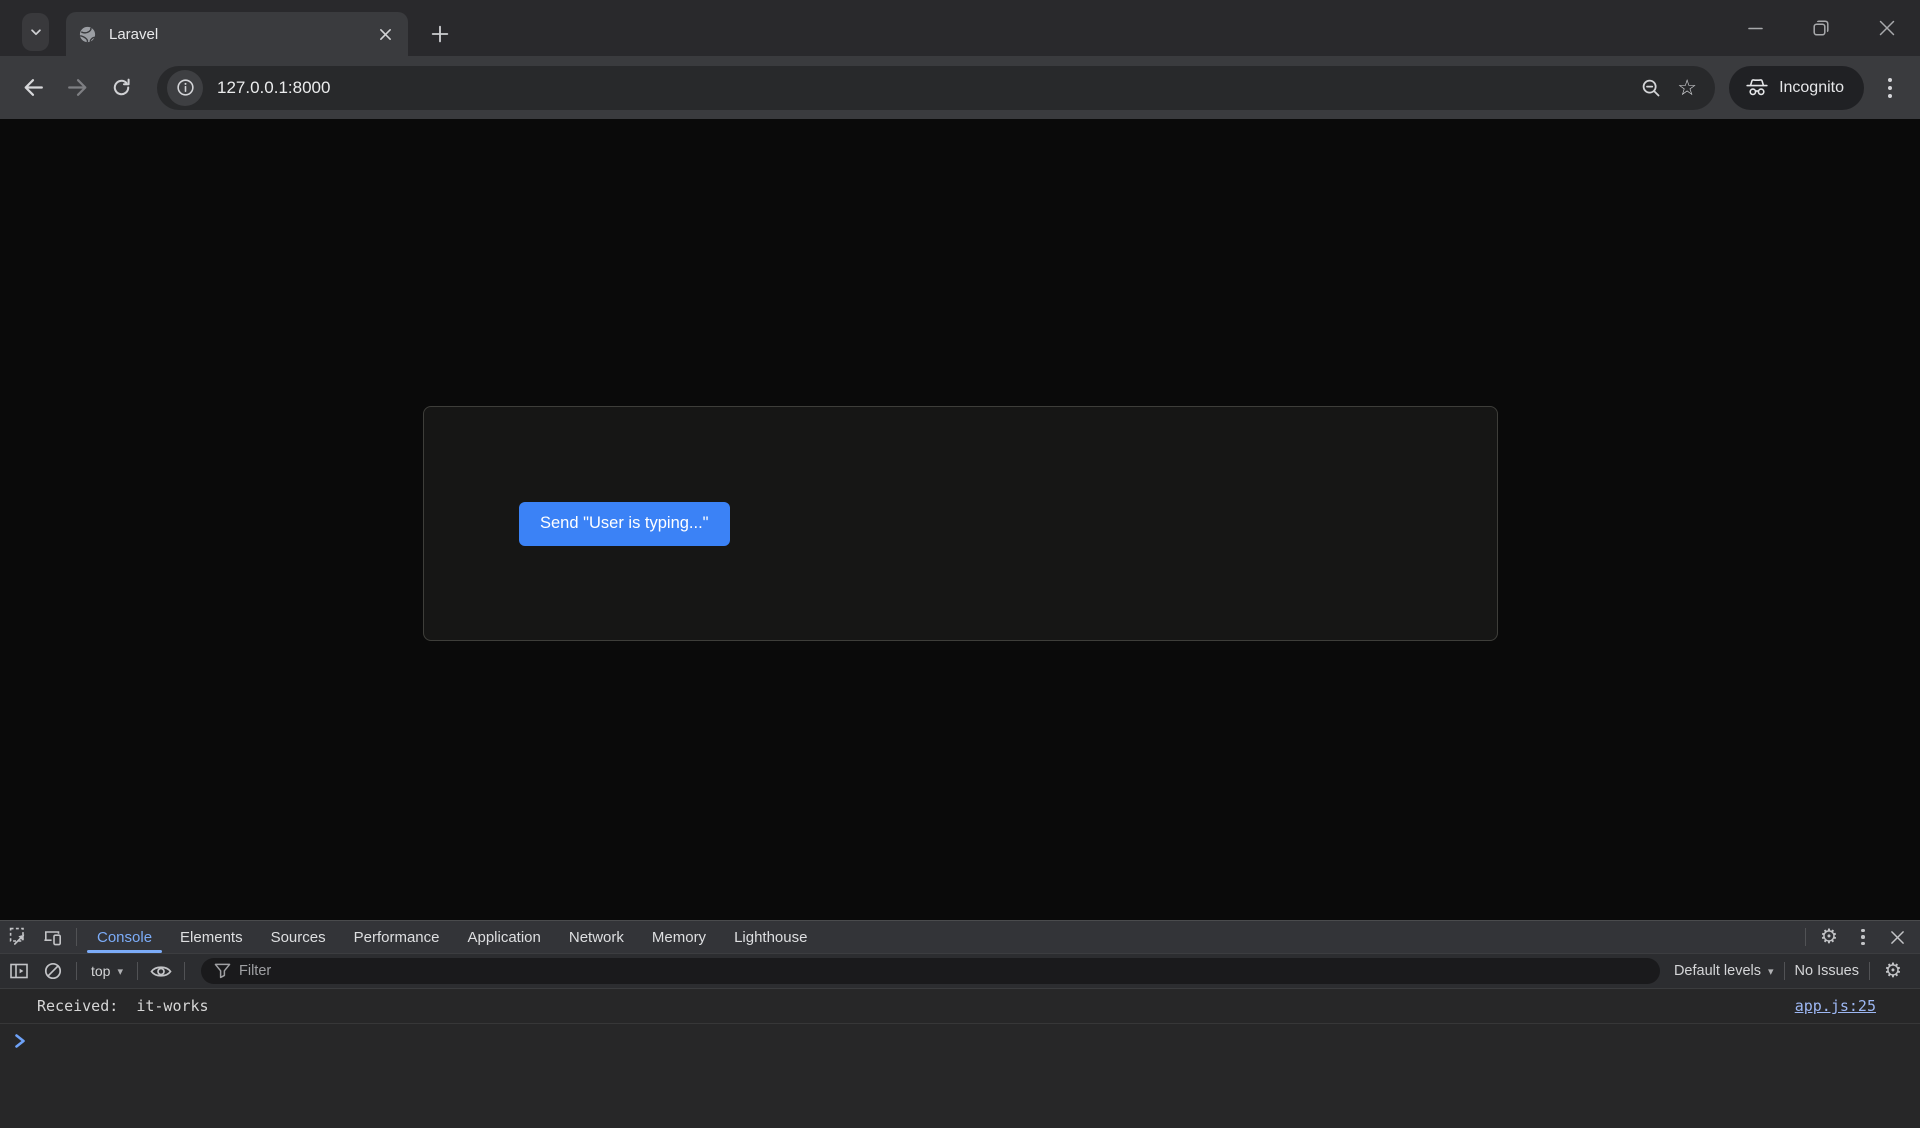 This screenshot has width=1920, height=1128. I want to click on device-toolbar-icon, so click(52, 938).